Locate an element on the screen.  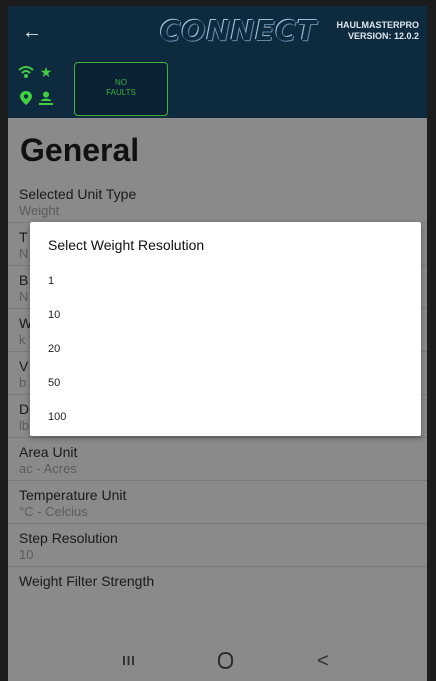
setting-value: Weight is located at coordinates (39, 210).